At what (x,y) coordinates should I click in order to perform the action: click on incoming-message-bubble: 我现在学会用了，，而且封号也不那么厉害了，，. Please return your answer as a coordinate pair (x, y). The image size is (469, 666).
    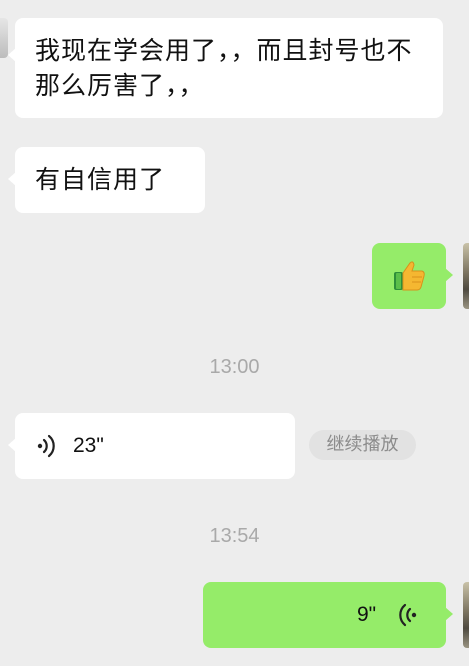
    Looking at the image, I should click on (225, 68).